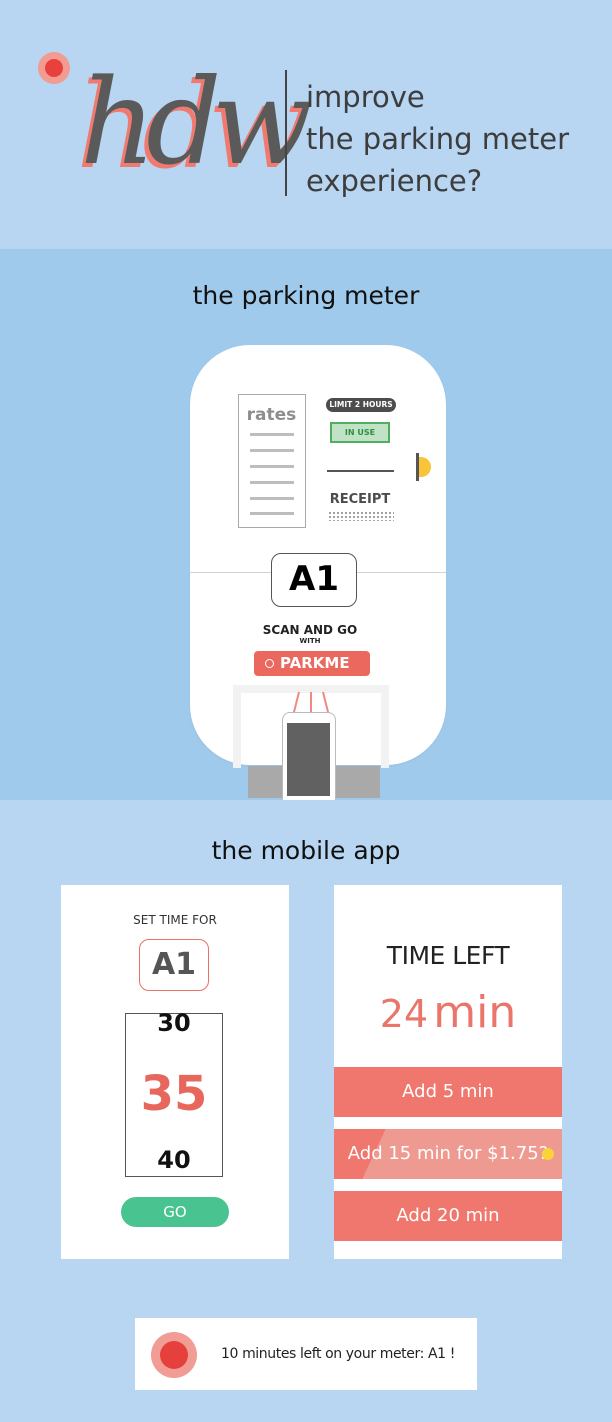 This screenshot has width=612, height=1422. I want to click on phone-icon, so click(309, 762).